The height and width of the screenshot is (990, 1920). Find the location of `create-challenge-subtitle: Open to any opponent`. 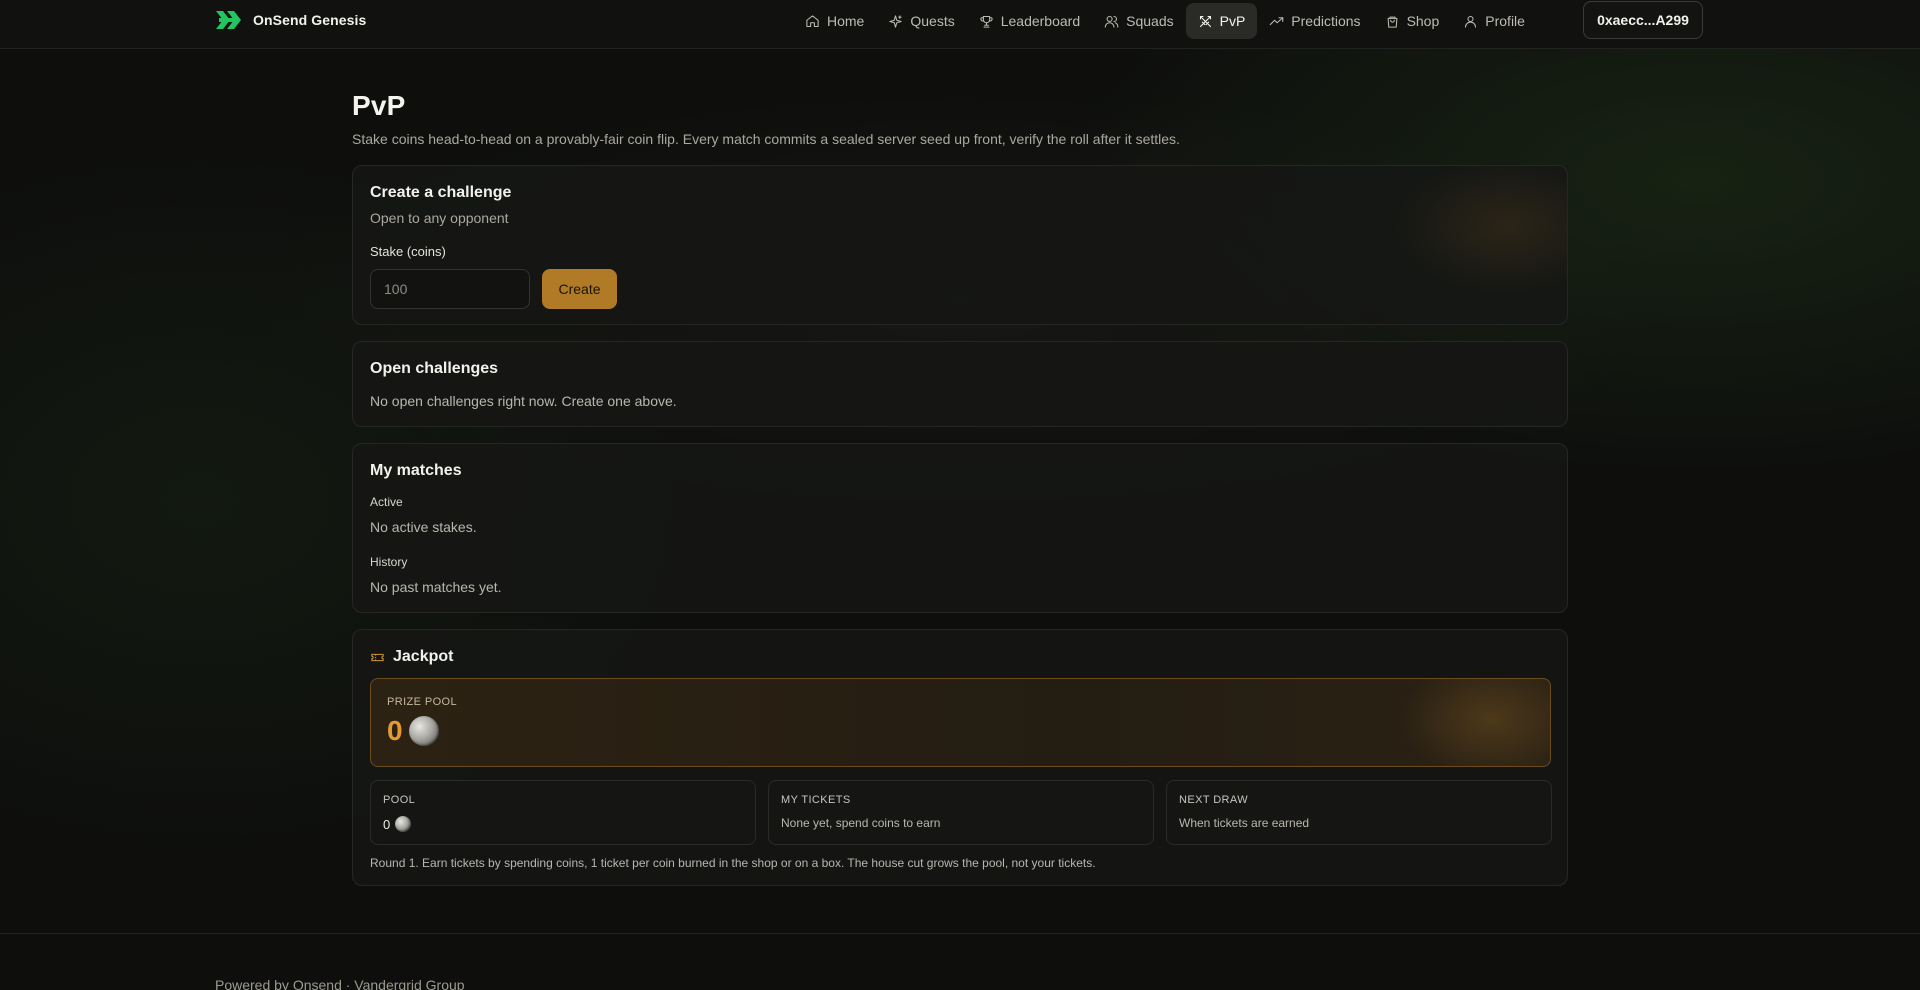

create-challenge-subtitle: Open to any opponent is located at coordinates (439, 218).